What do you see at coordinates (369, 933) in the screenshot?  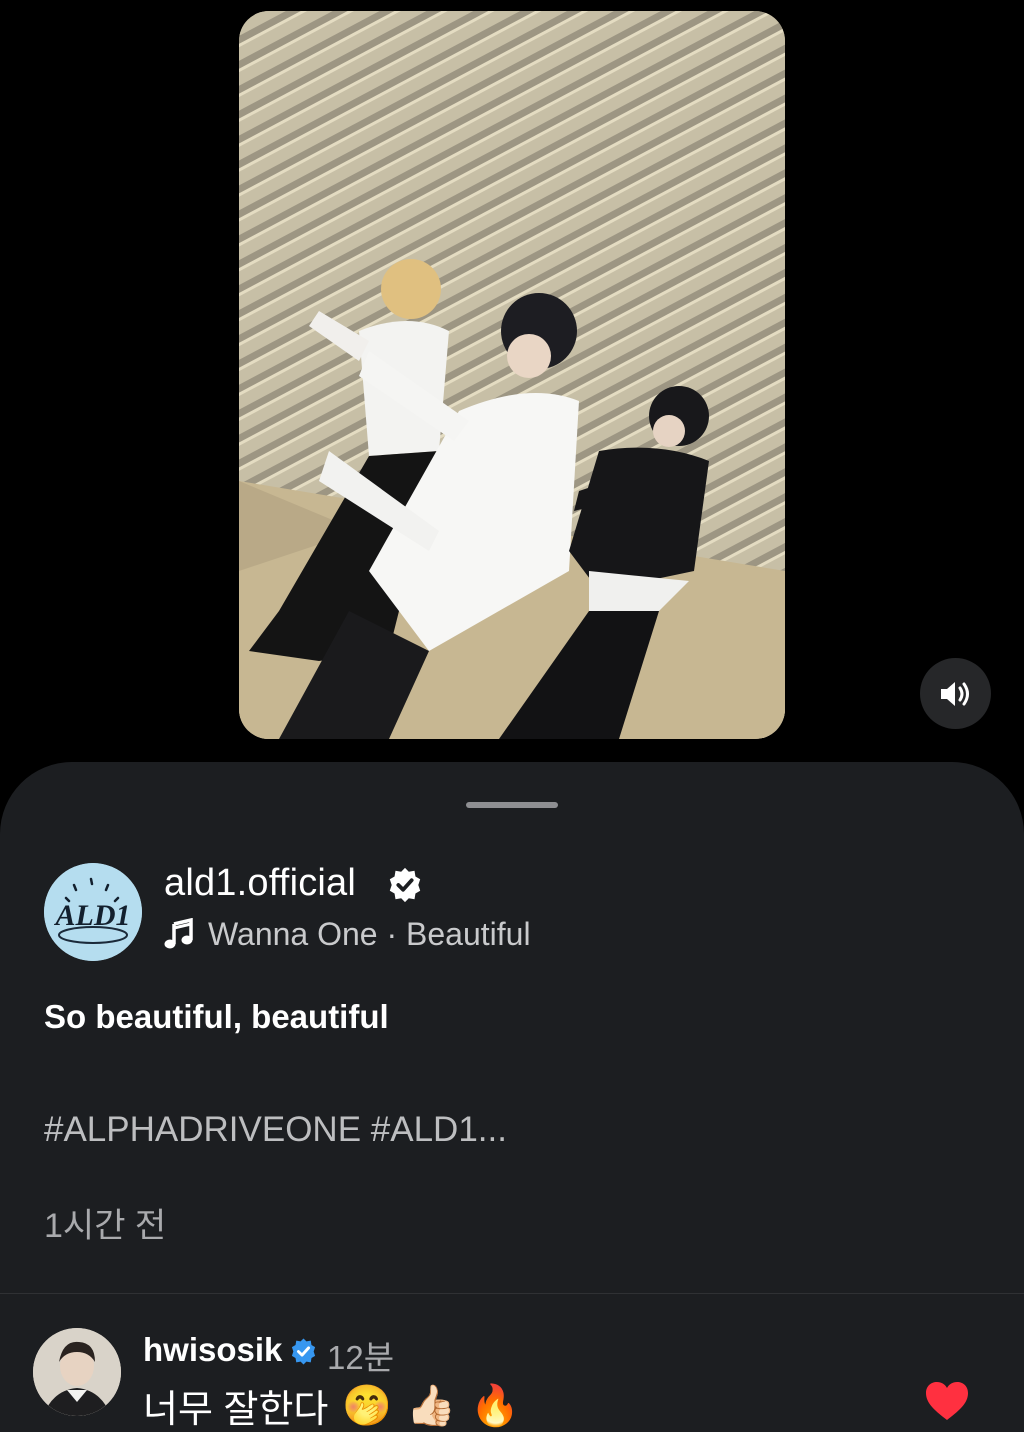 I see `music-label: Wanna One · Beautiful` at bounding box center [369, 933].